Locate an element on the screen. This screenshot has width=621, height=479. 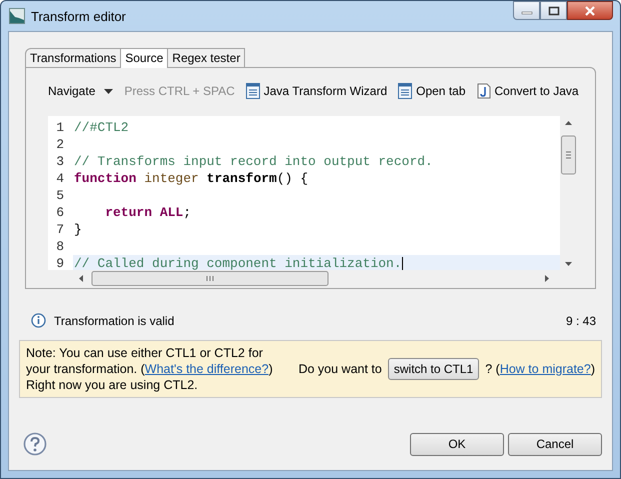
close-icon is located at coordinates (590, 11).